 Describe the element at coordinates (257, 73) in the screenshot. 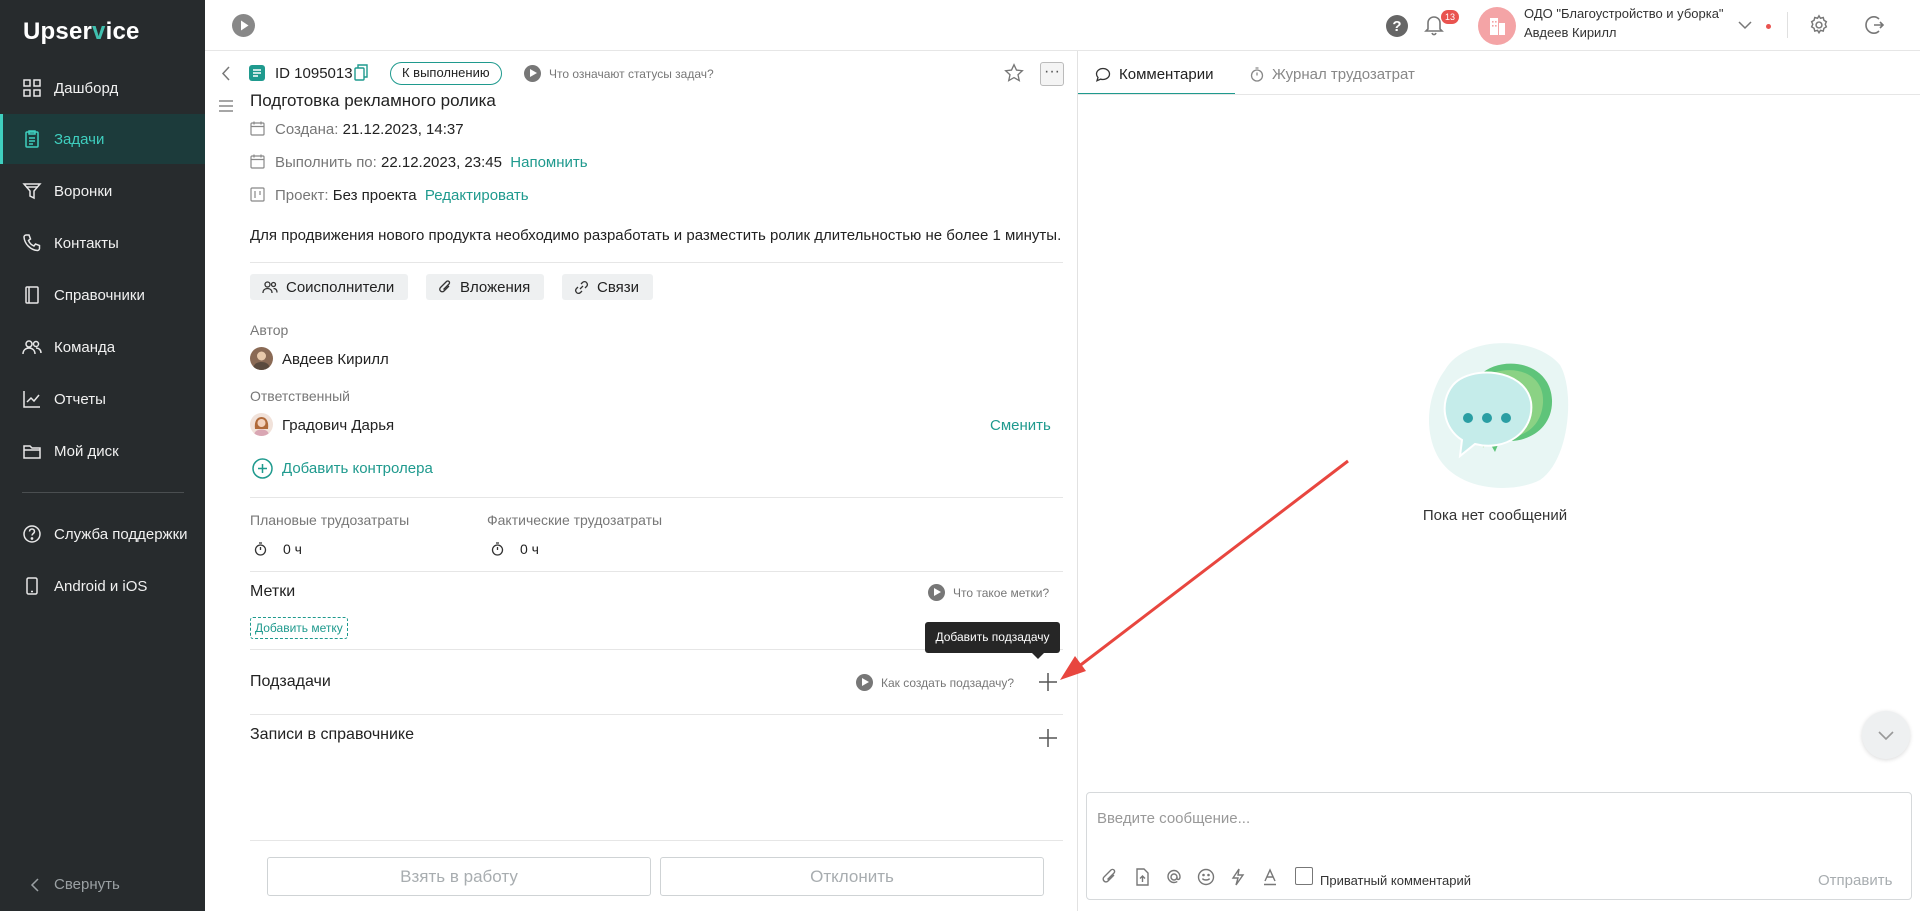

I see `task-type-icon` at that location.